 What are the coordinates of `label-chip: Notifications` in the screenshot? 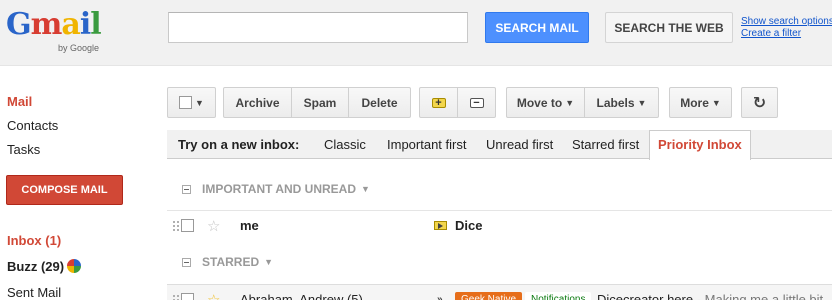 It's located at (558, 295).